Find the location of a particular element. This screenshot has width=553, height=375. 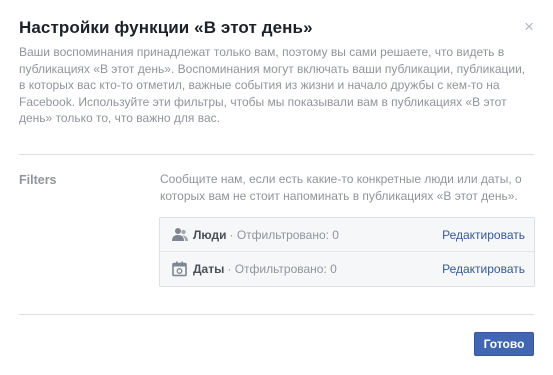

filter-name-people: Люди is located at coordinates (210, 234).